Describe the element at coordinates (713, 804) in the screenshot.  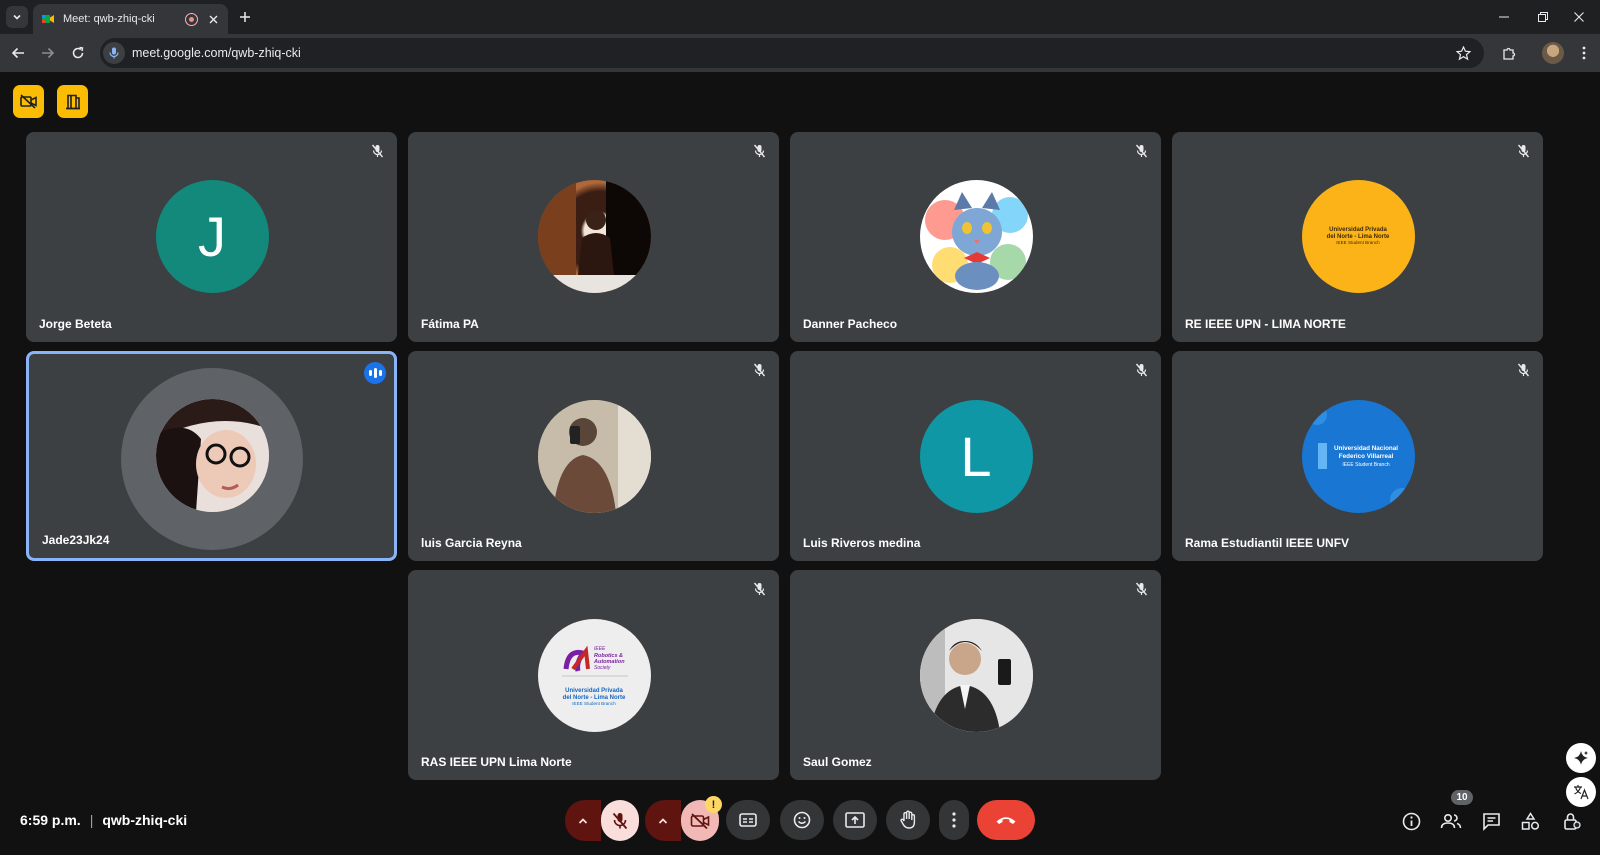
I see `camera-warning-badge: !` at that location.